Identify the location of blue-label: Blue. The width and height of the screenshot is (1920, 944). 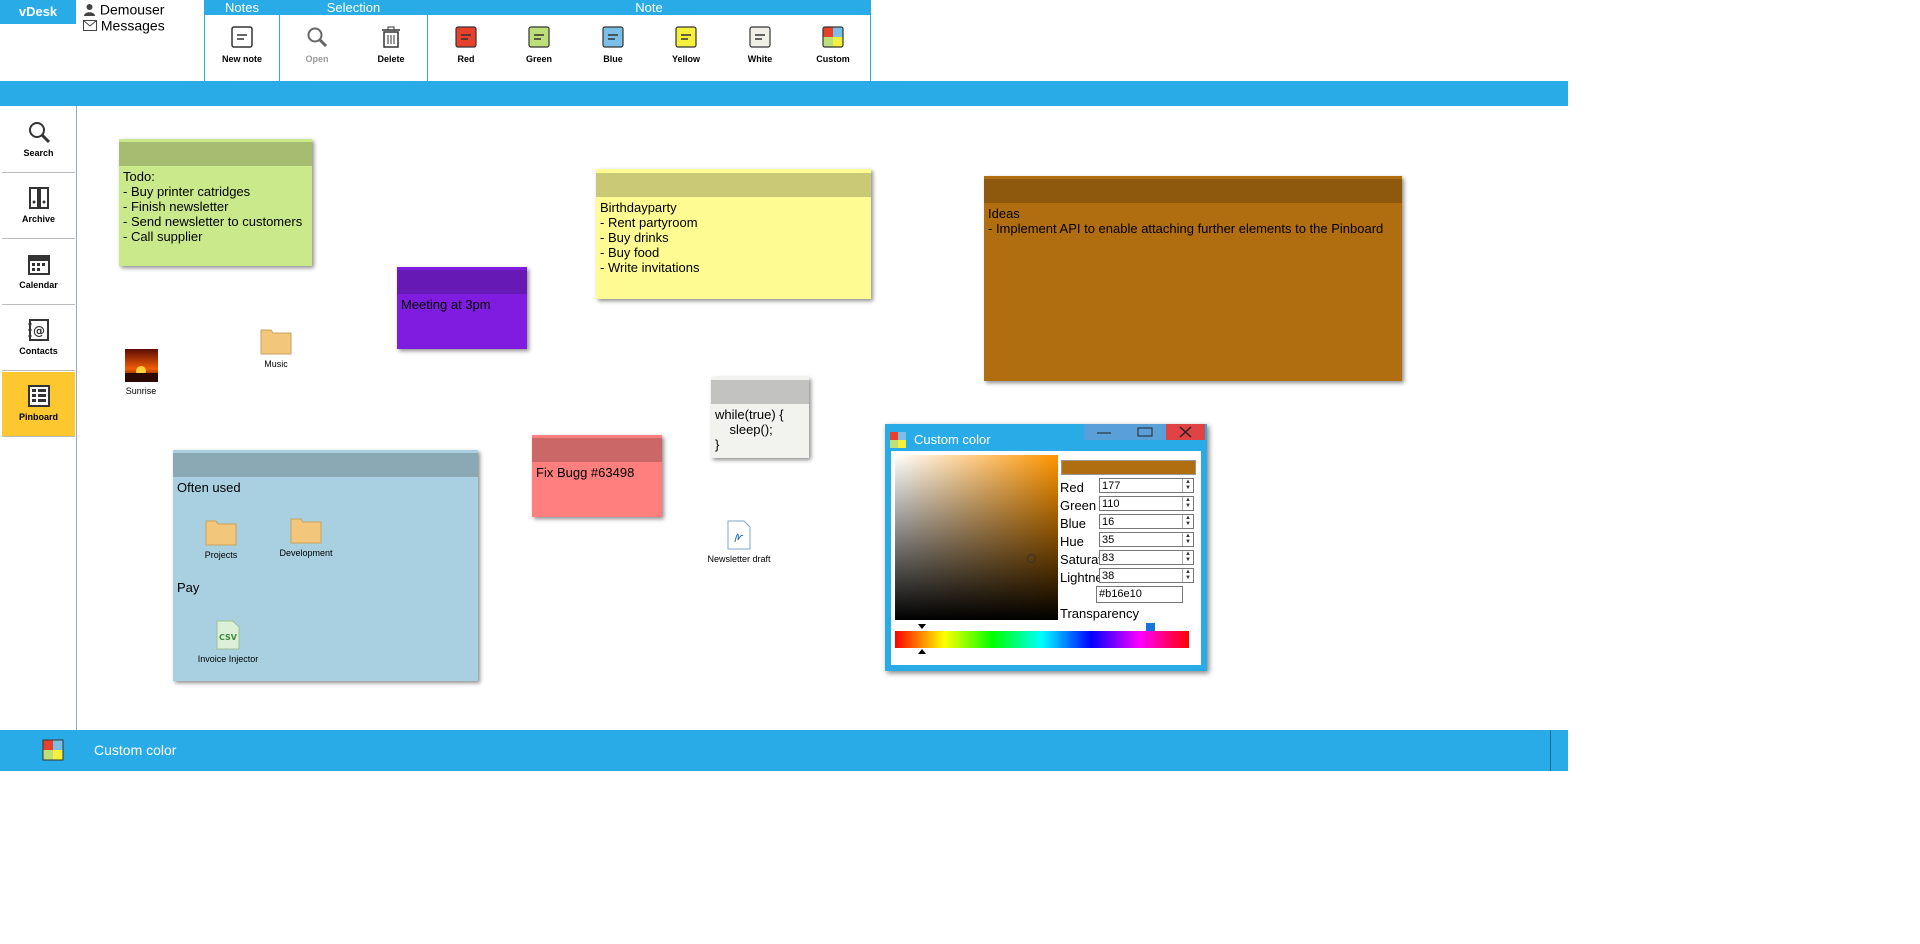
(613, 59).